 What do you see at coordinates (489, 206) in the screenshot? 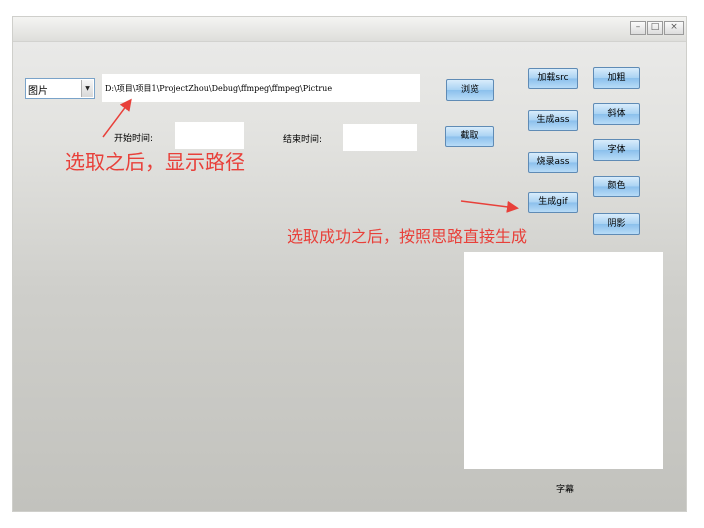
I see `gif-arrow-icon` at bounding box center [489, 206].